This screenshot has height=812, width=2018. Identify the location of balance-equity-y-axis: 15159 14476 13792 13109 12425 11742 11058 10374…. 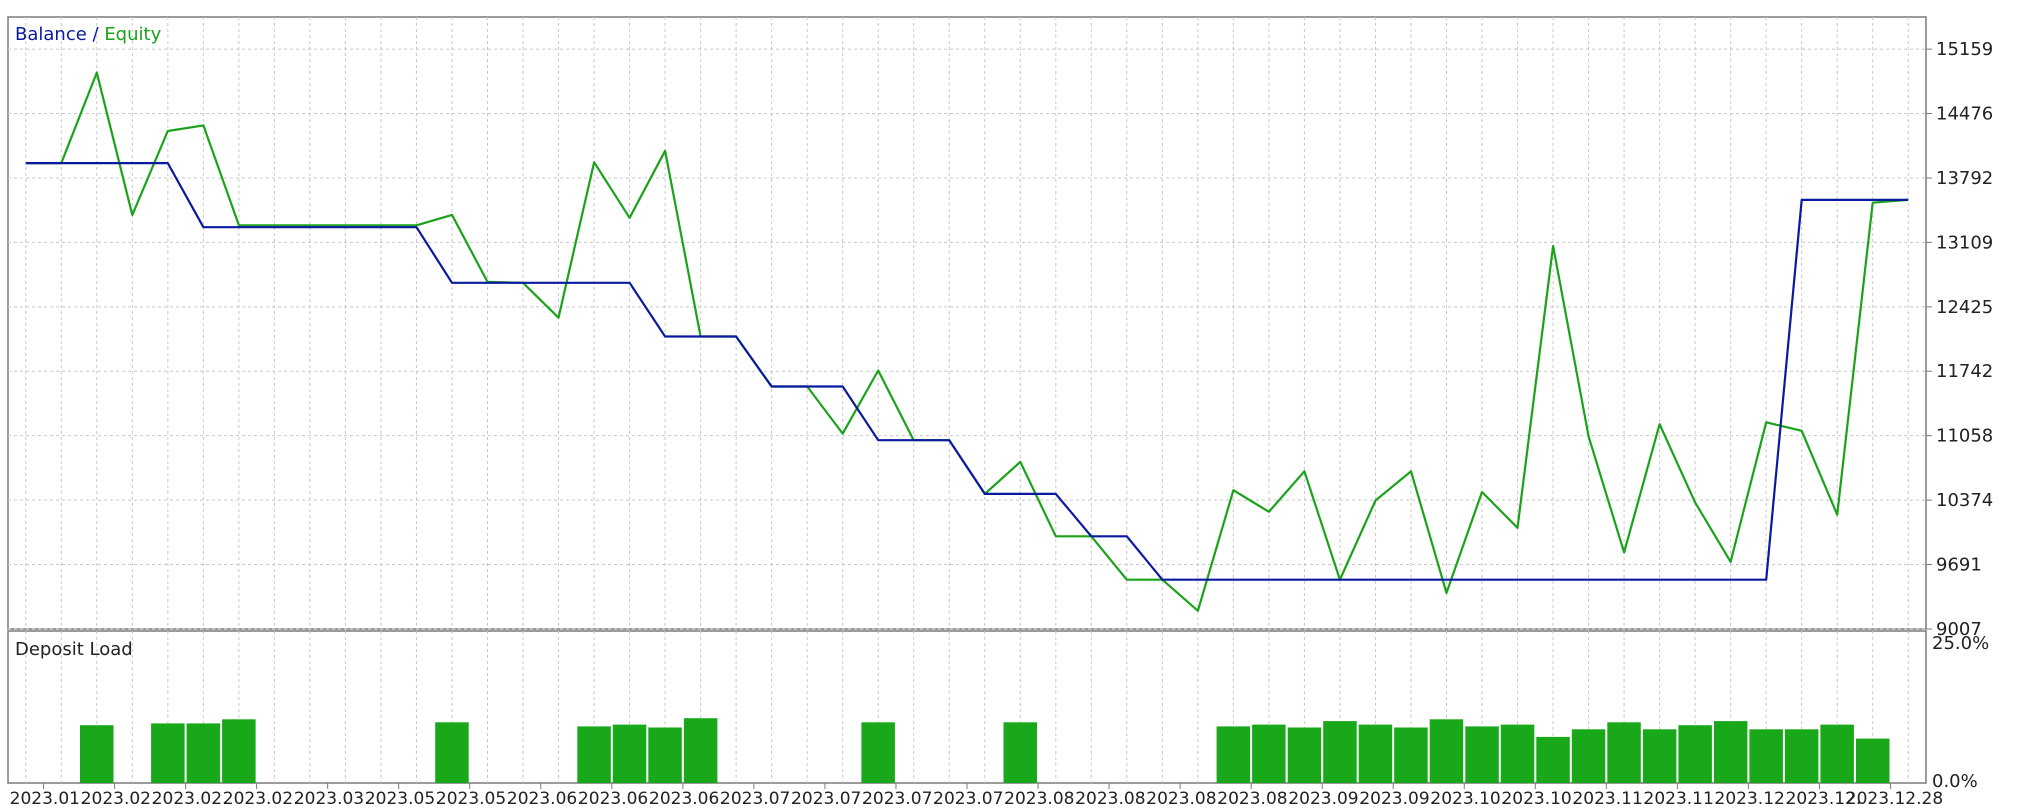
(1959, 339).